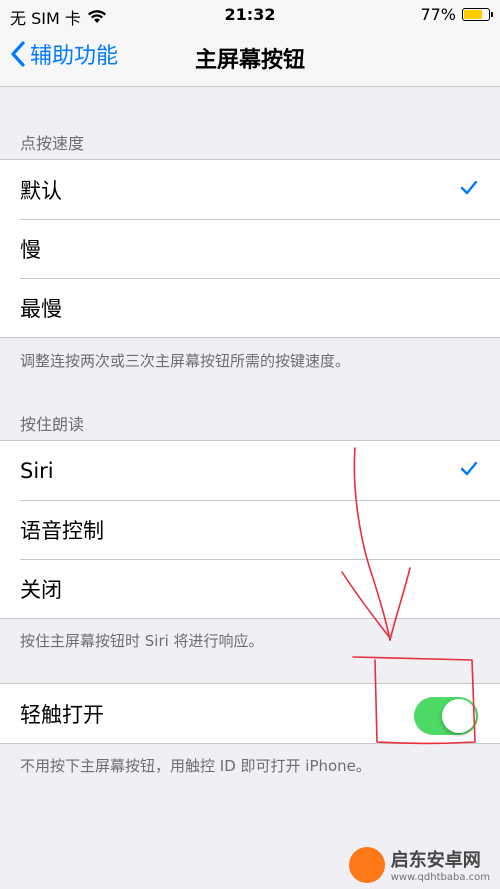 The image size is (500, 889). What do you see at coordinates (250, 307) in the screenshot?
I see `option-slowest: 最慢` at bounding box center [250, 307].